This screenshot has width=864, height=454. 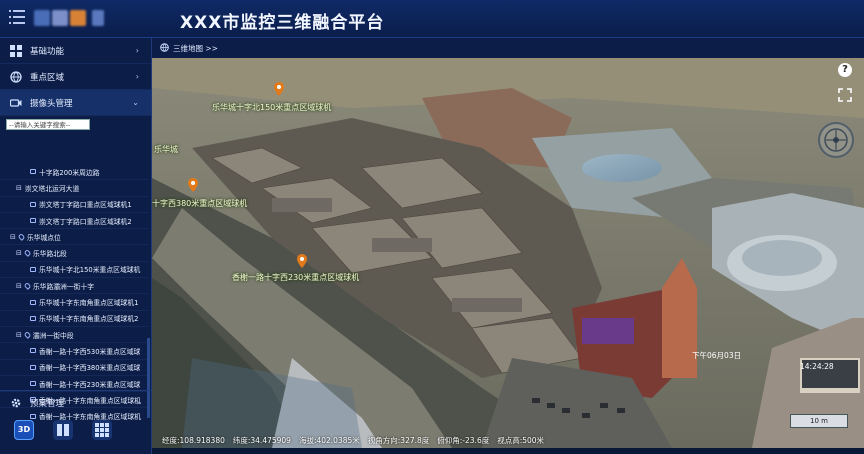 What do you see at coordinates (75, 51) in the screenshot?
I see `sidebar-item-basic-functions: 基础功能 ›` at bounding box center [75, 51].